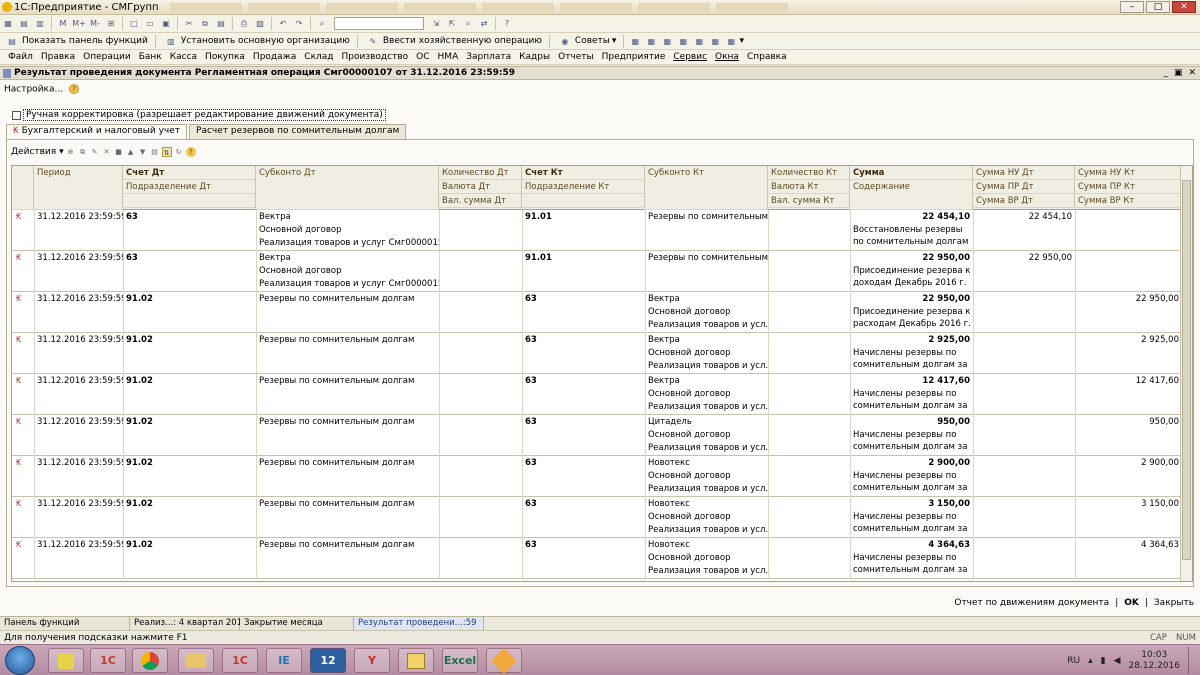 This screenshot has width=1200, height=675. I want to click on find-next-icon: ⇲, so click(436, 24).